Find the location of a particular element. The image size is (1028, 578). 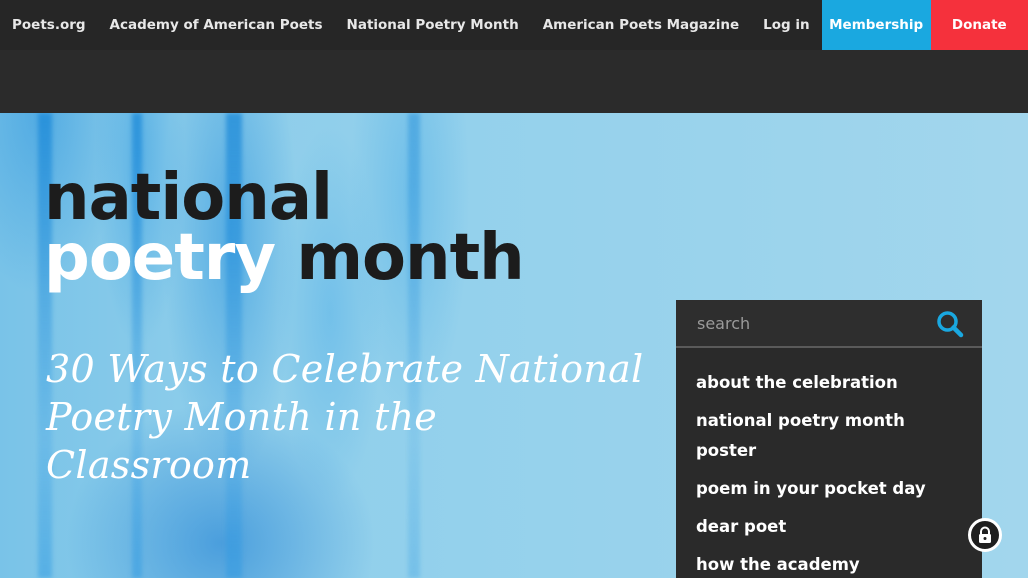

menu-item-dear-poet: dear poet is located at coordinates (829, 527).